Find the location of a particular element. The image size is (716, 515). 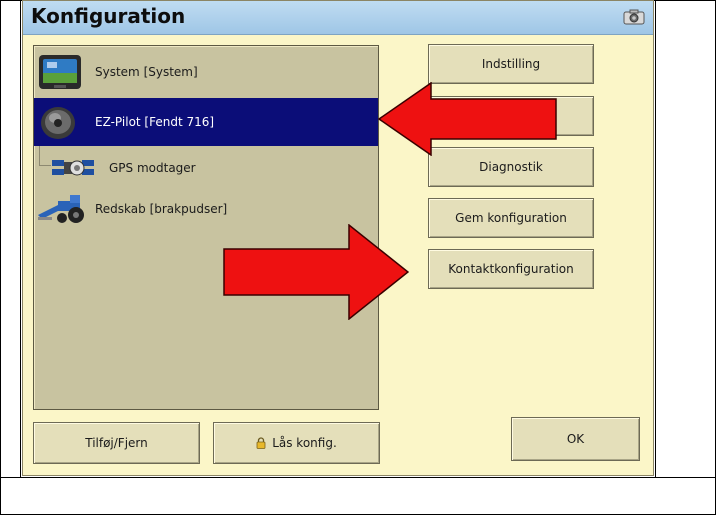

frame-divider-bottom is located at coordinates (358, 477).